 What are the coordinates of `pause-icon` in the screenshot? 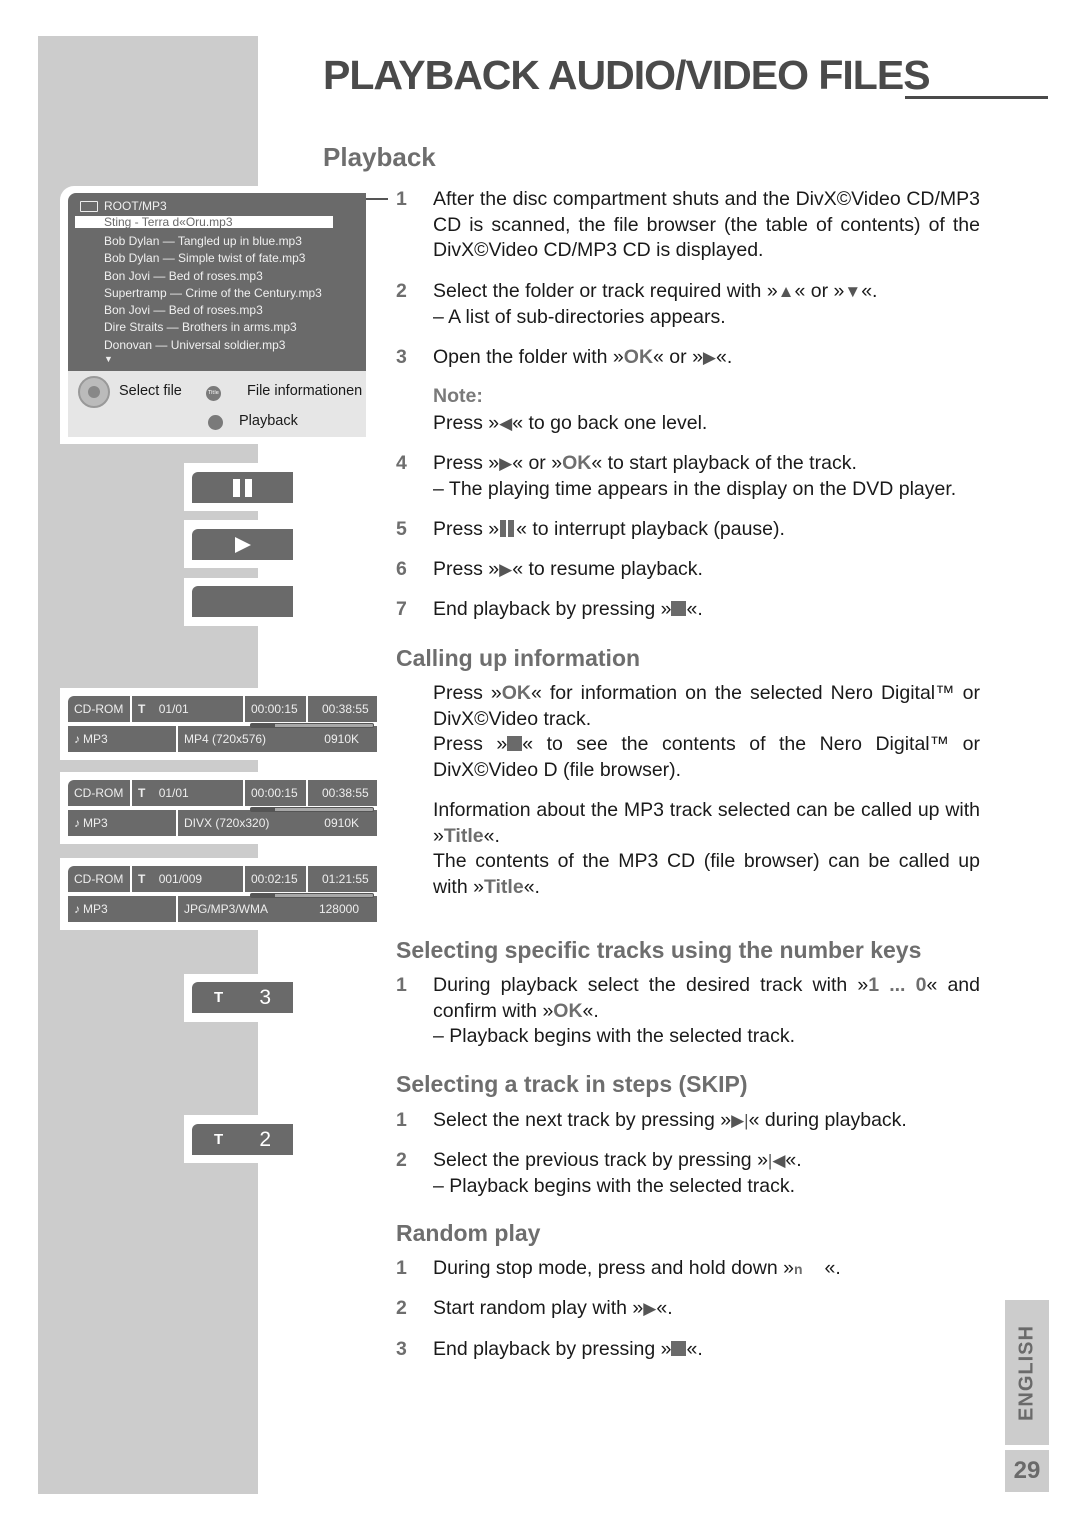 It's located at (242, 487).